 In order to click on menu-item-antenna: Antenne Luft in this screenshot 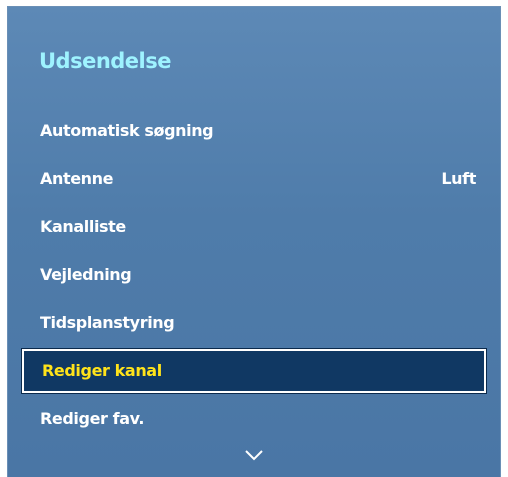, I will do `click(254, 179)`.